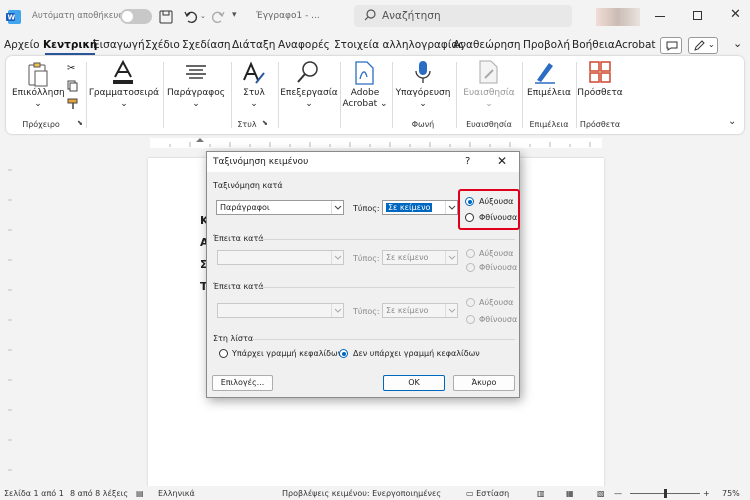  I want to click on header-row-label: Υπάρχει γραμμή κεφαλίδων, so click(287, 353).